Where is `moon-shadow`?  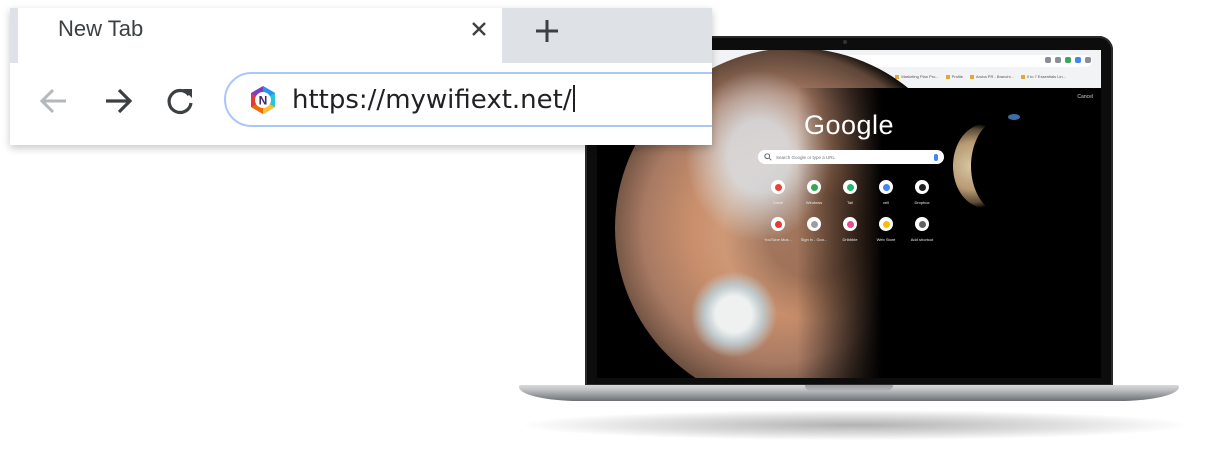
moon-shadow is located at coordinates (1004, 166).